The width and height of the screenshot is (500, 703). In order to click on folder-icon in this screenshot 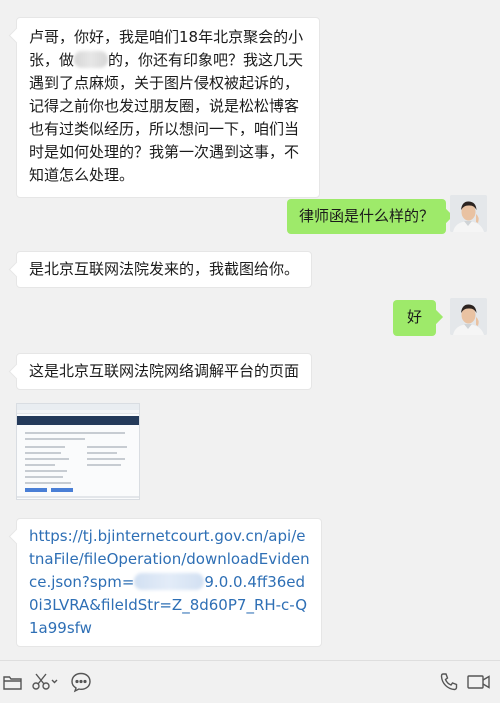, I will do `click(13, 682)`.